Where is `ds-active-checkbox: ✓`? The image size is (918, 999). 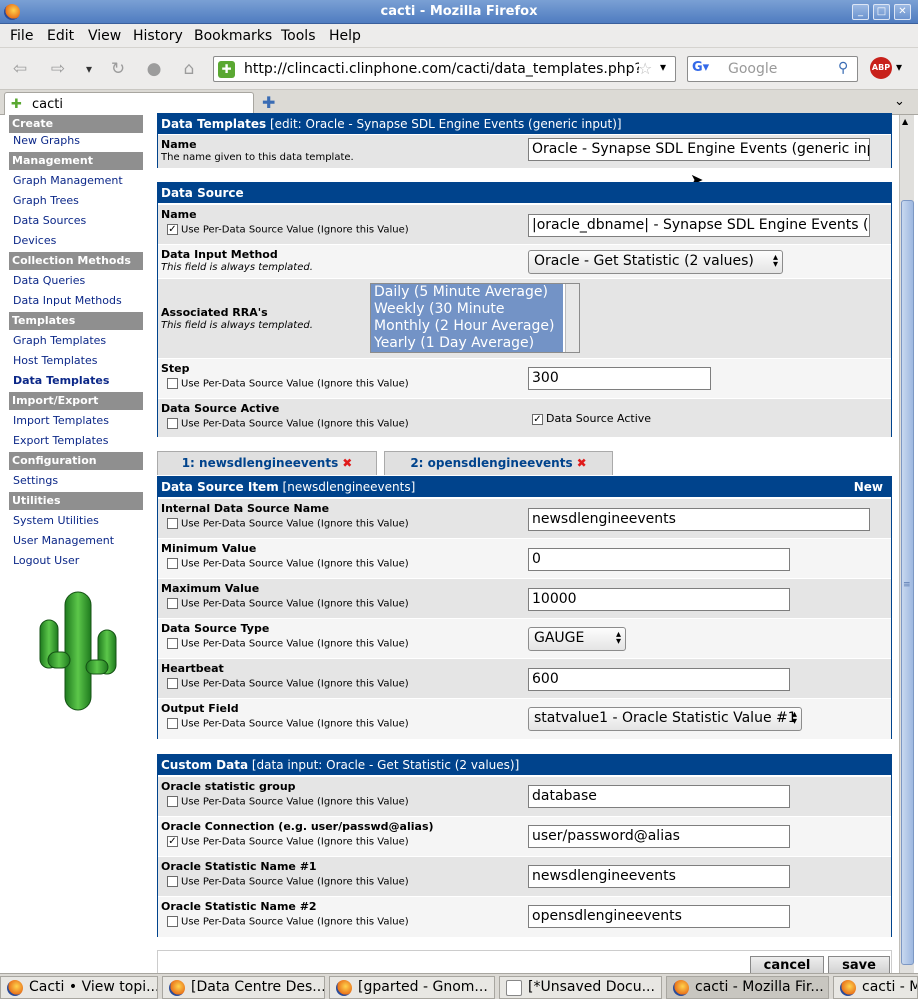
ds-active-checkbox: ✓ is located at coordinates (537, 419).